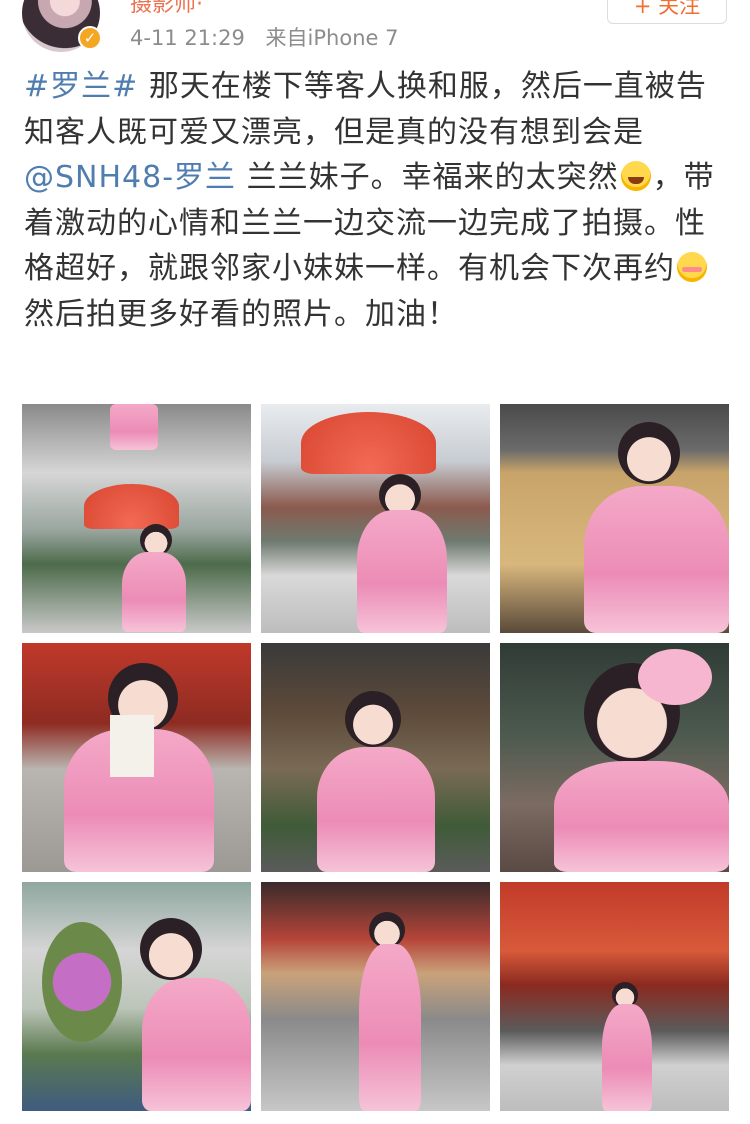  What do you see at coordinates (166, 9) in the screenshot?
I see `username: 摄影师·` at bounding box center [166, 9].